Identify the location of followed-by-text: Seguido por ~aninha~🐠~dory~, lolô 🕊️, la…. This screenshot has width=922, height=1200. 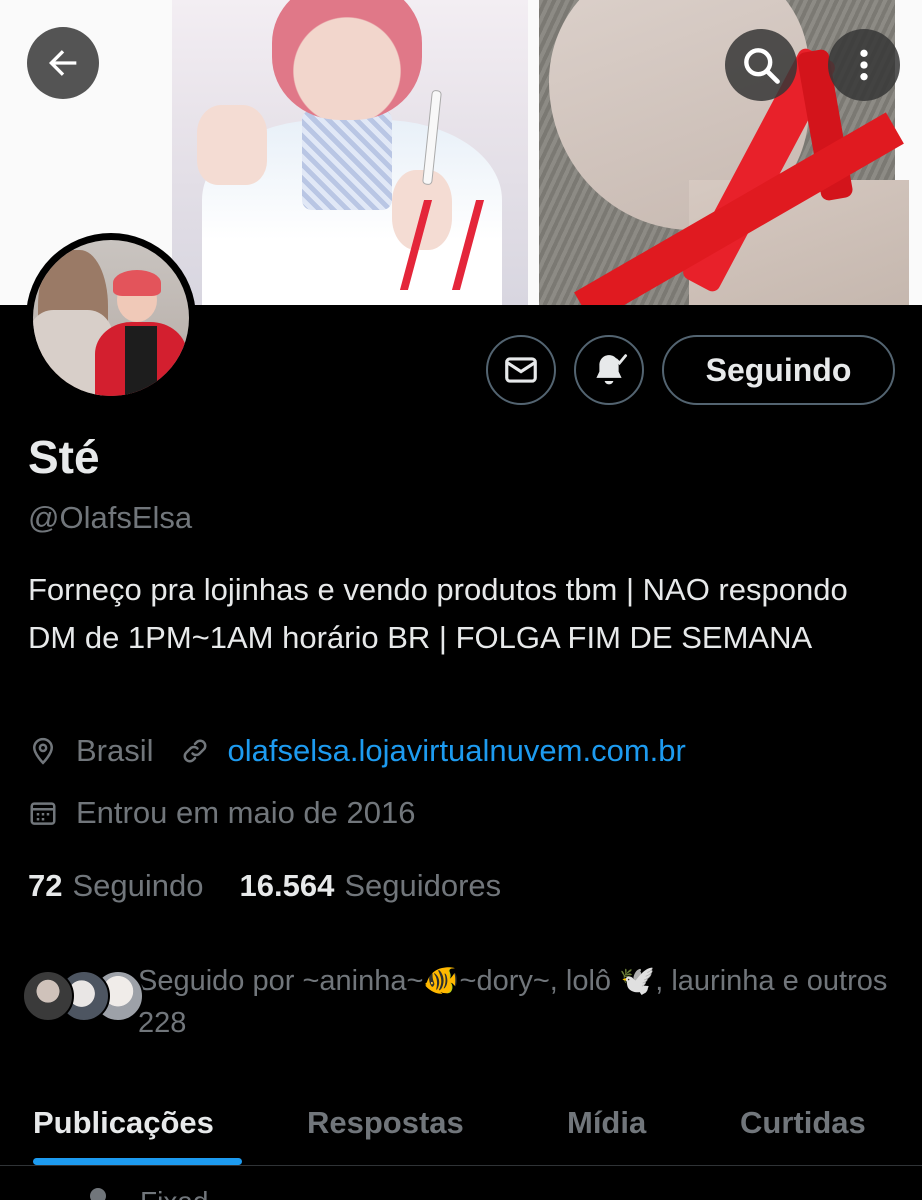
(513, 1002).